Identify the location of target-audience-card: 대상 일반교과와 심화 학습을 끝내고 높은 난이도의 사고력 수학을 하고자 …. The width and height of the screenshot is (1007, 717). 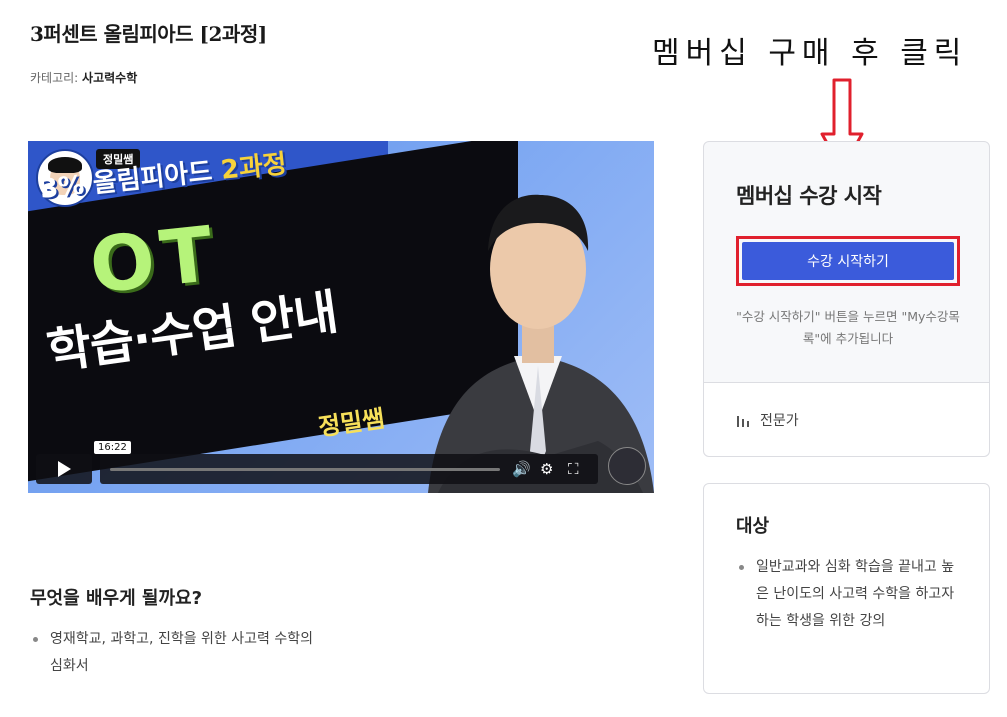
(846, 588).